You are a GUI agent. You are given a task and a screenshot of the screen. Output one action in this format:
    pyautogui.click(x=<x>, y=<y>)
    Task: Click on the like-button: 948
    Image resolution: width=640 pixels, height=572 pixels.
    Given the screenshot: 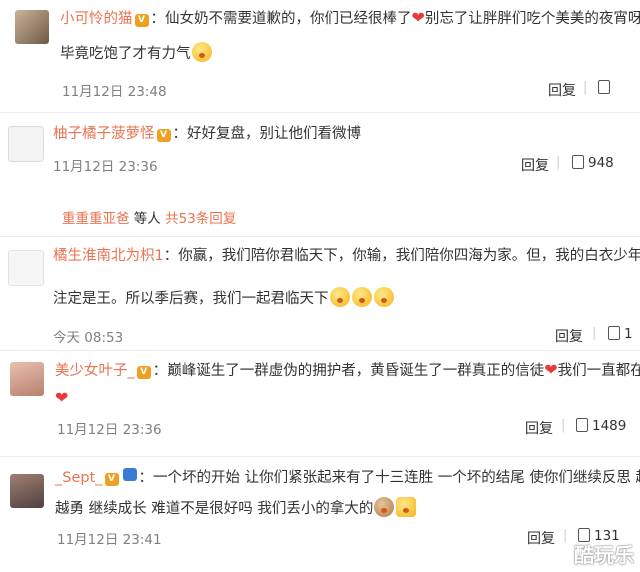 What is the action you would take?
    pyautogui.click(x=593, y=163)
    